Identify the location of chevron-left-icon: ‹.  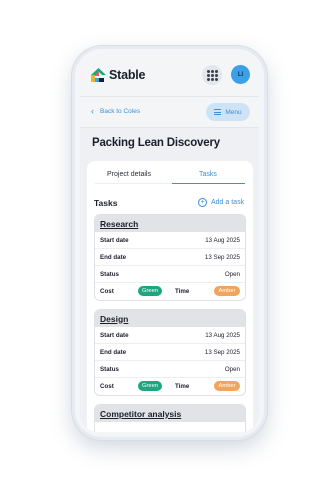
(92, 111).